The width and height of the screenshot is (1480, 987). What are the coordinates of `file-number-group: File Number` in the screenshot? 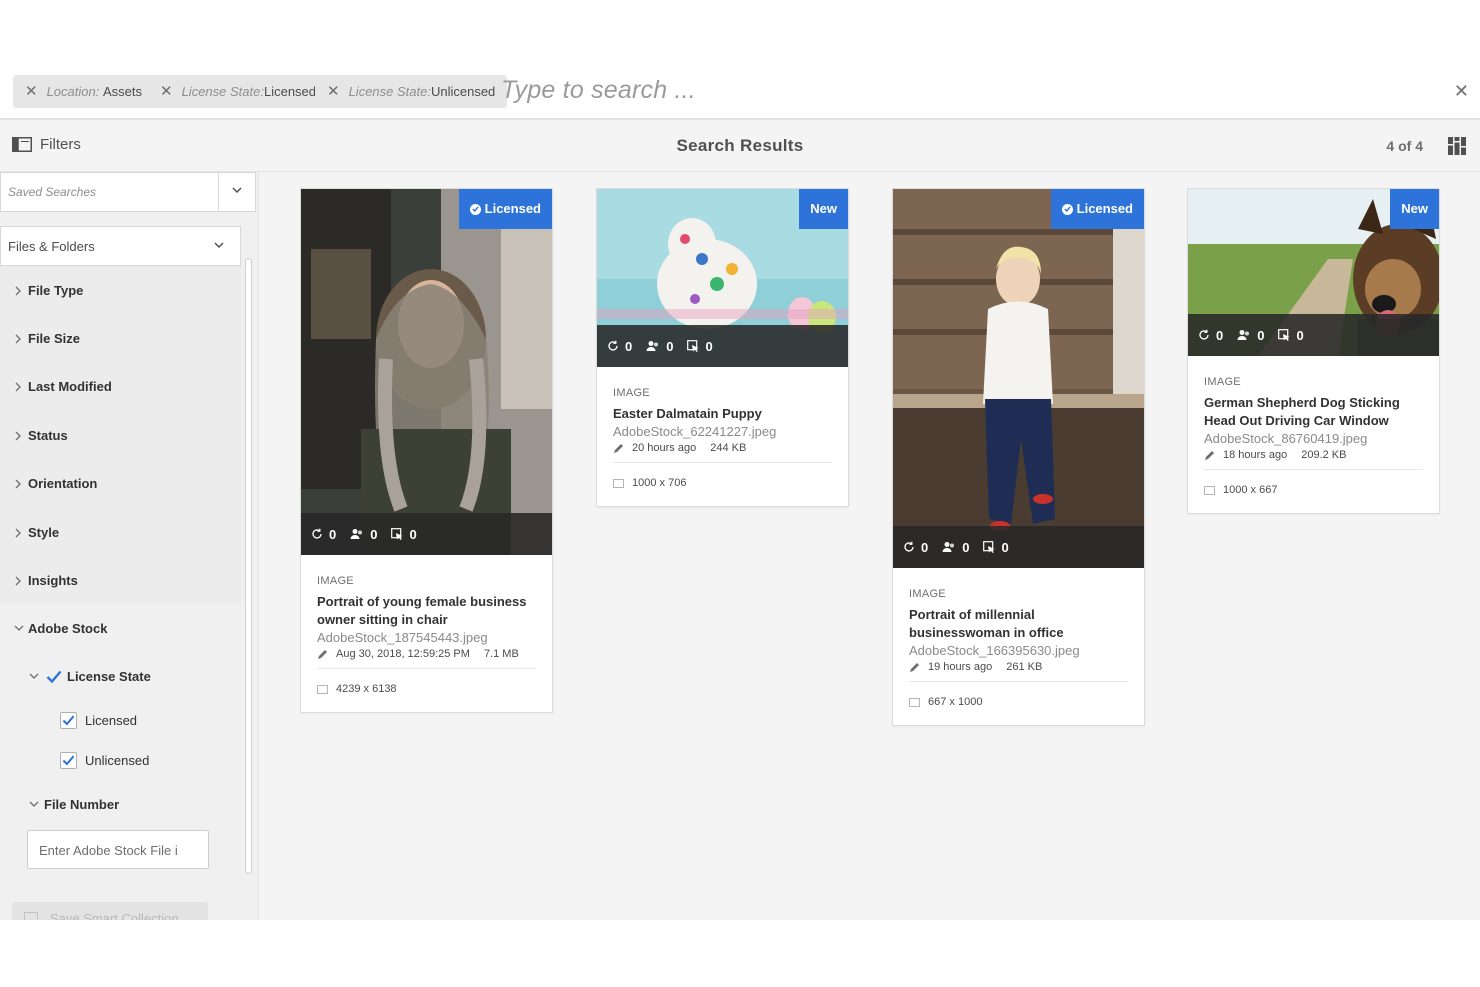 It's located at (74, 804).